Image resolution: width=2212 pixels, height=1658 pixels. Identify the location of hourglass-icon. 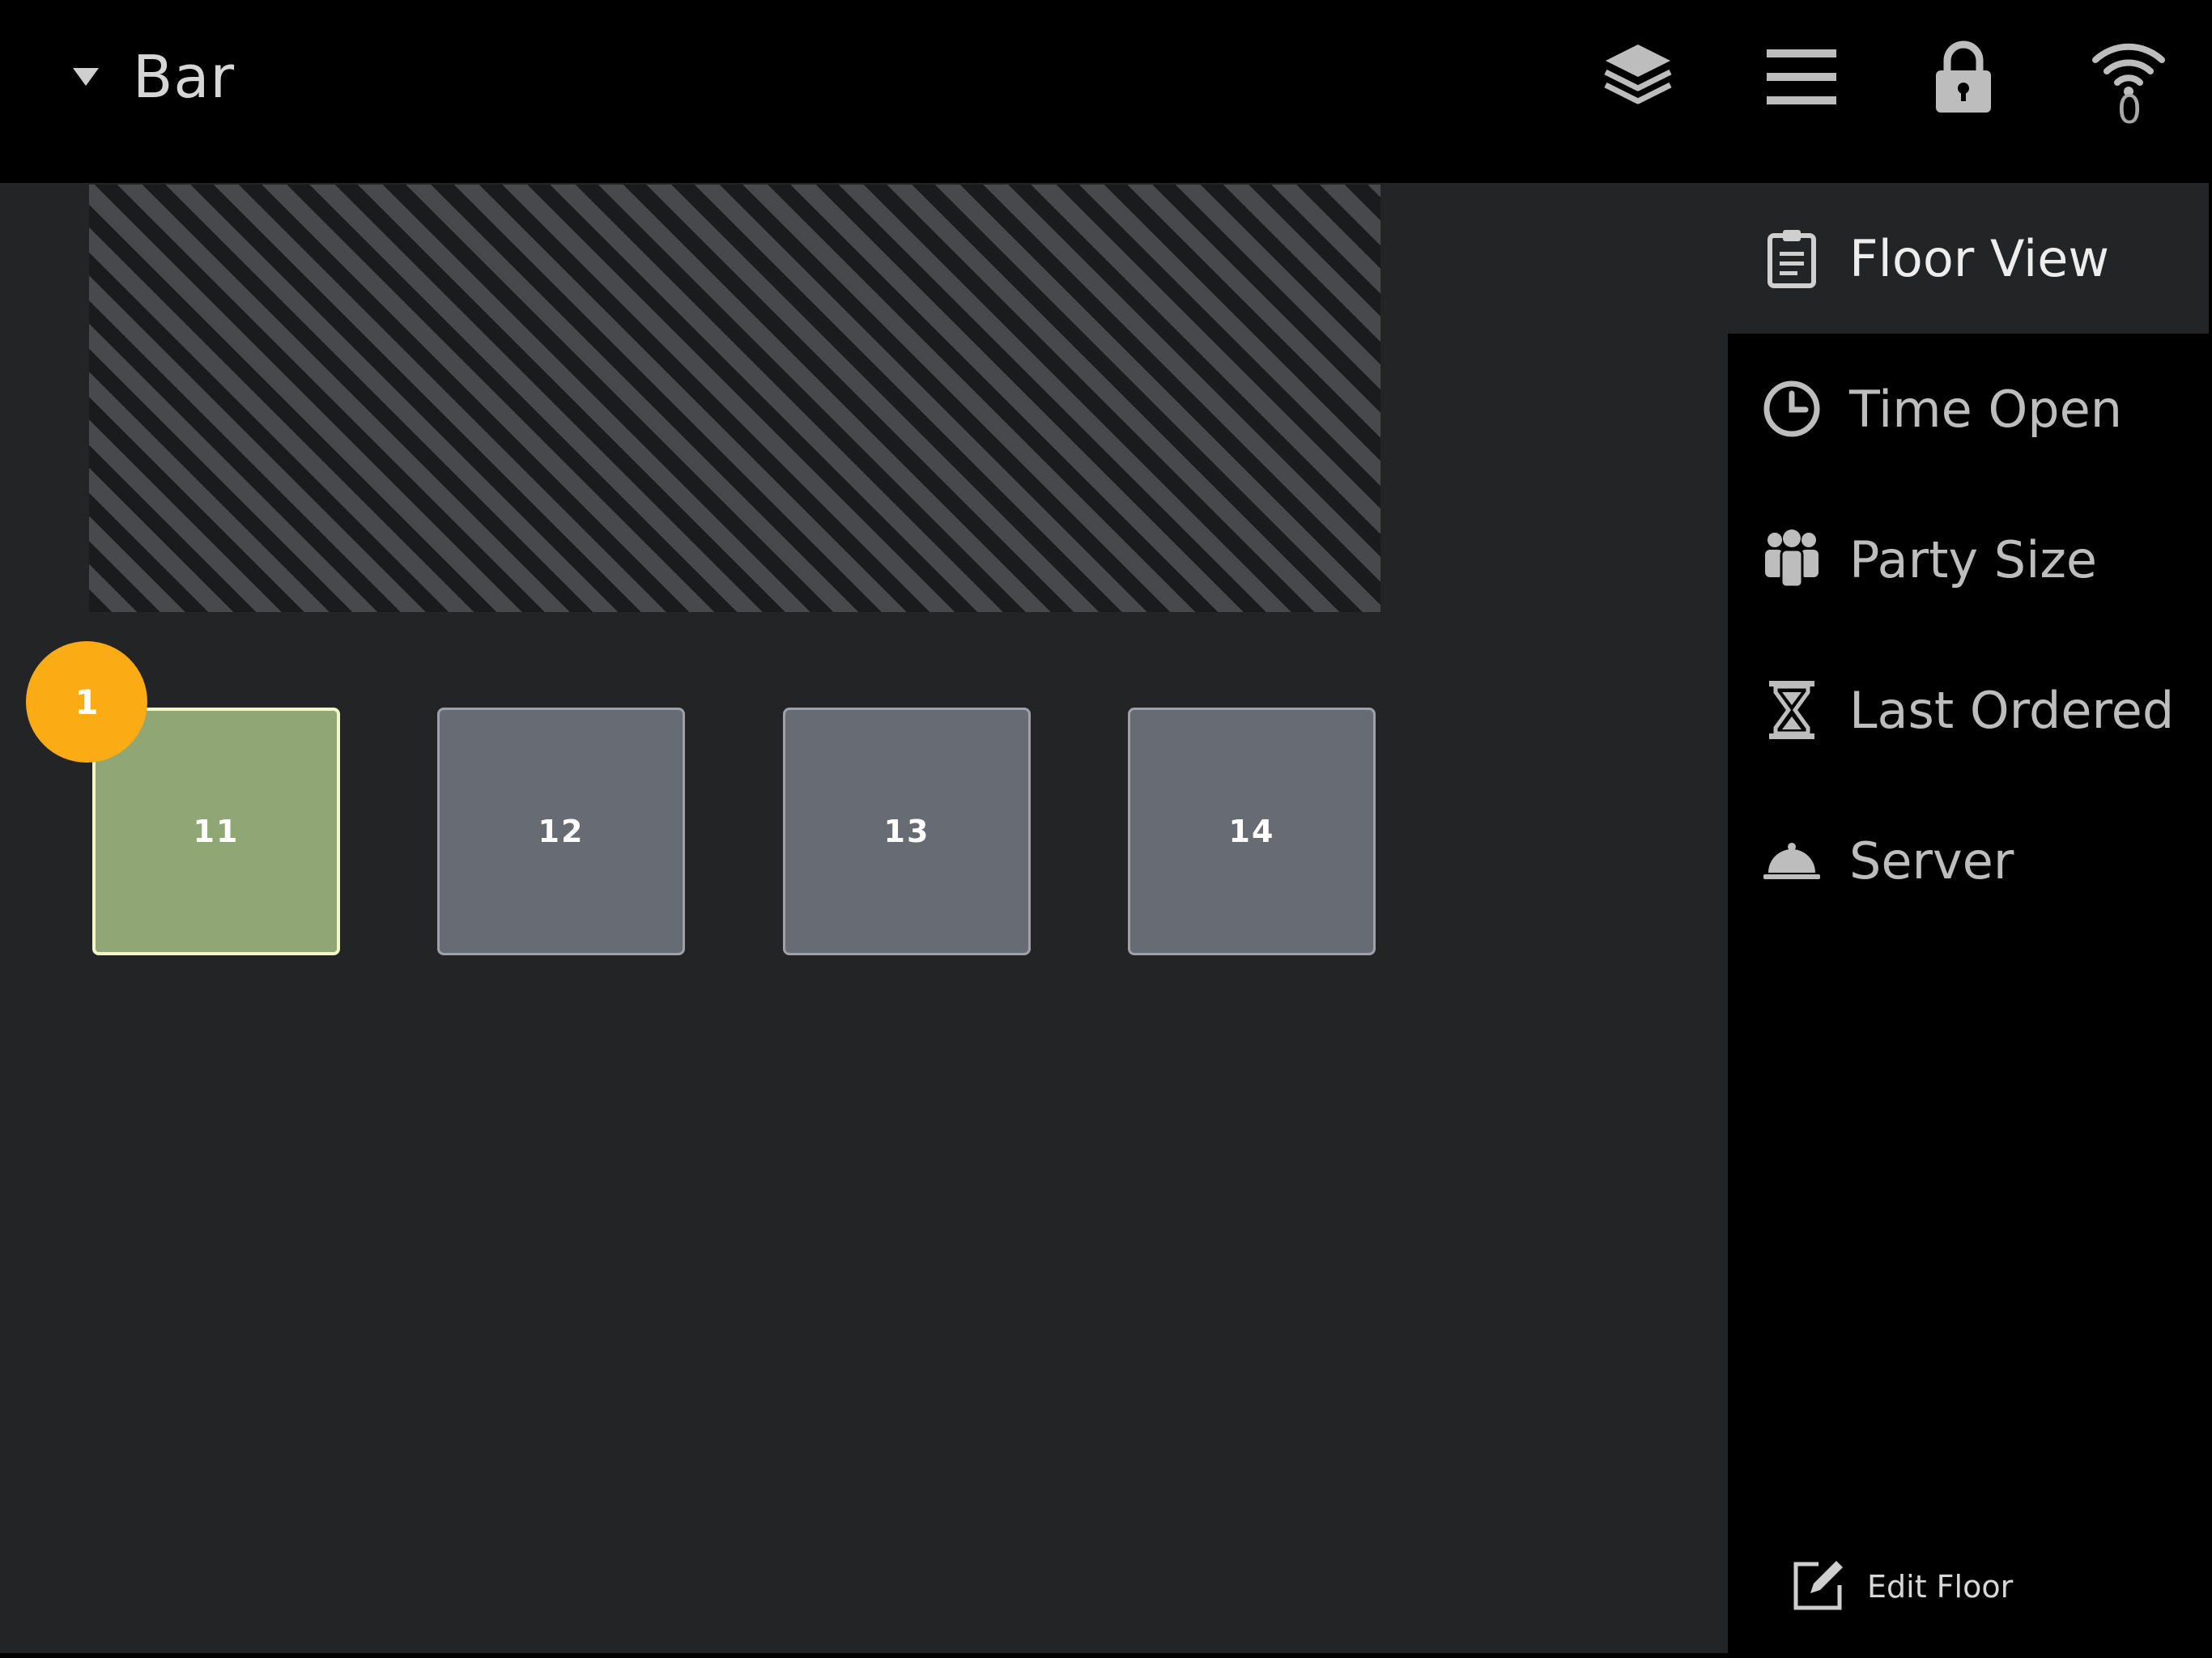
(1792, 710).